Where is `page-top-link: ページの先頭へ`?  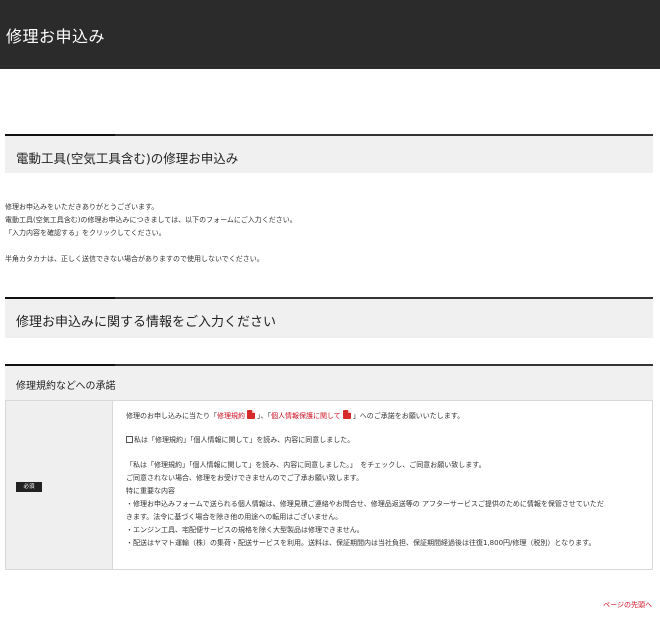 page-top-link: ページの先頭へ is located at coordinates (627, 605).